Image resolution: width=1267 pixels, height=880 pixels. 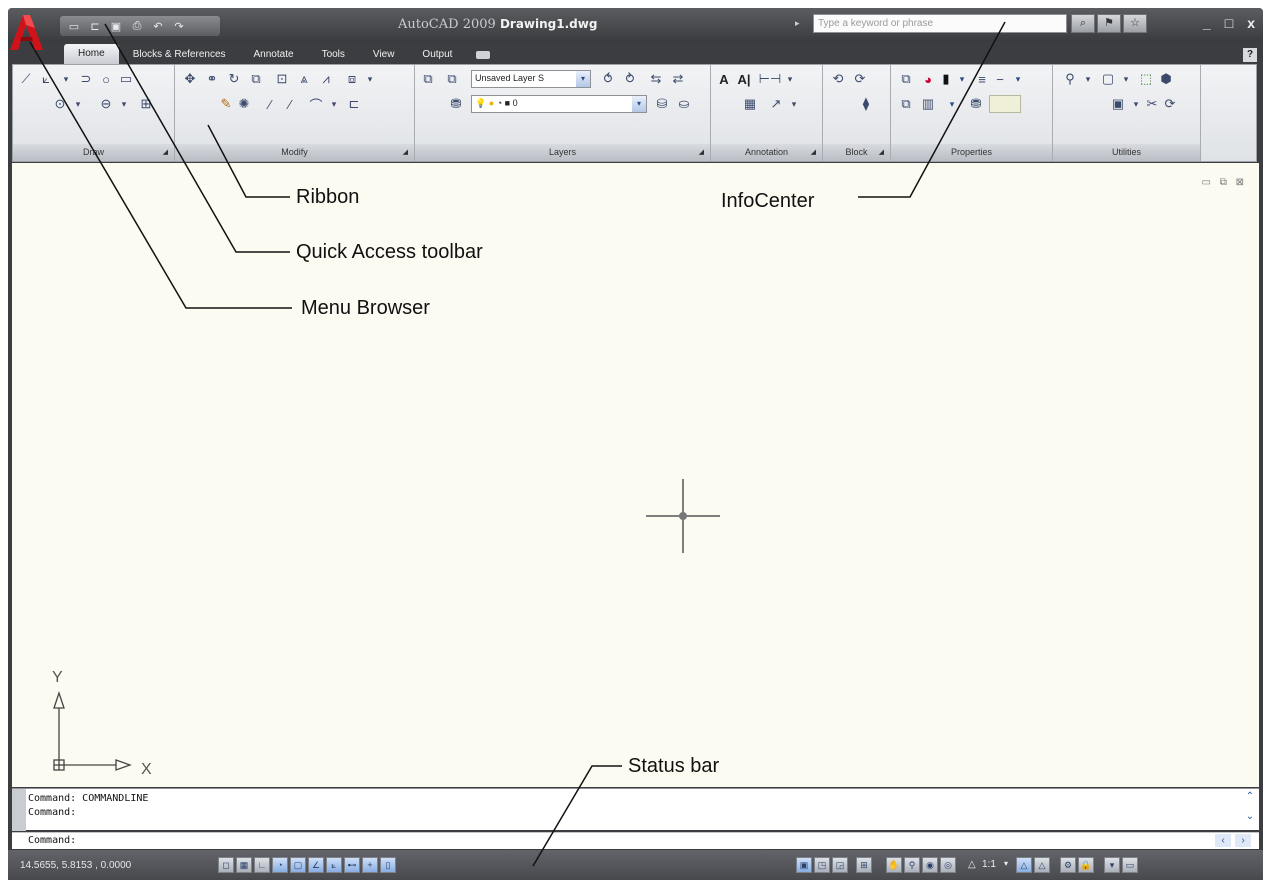 What do you see at coordinates (928, 104) in the screenshot?
I see `transparency-icon: ▥` at bounding box center [928, 104].